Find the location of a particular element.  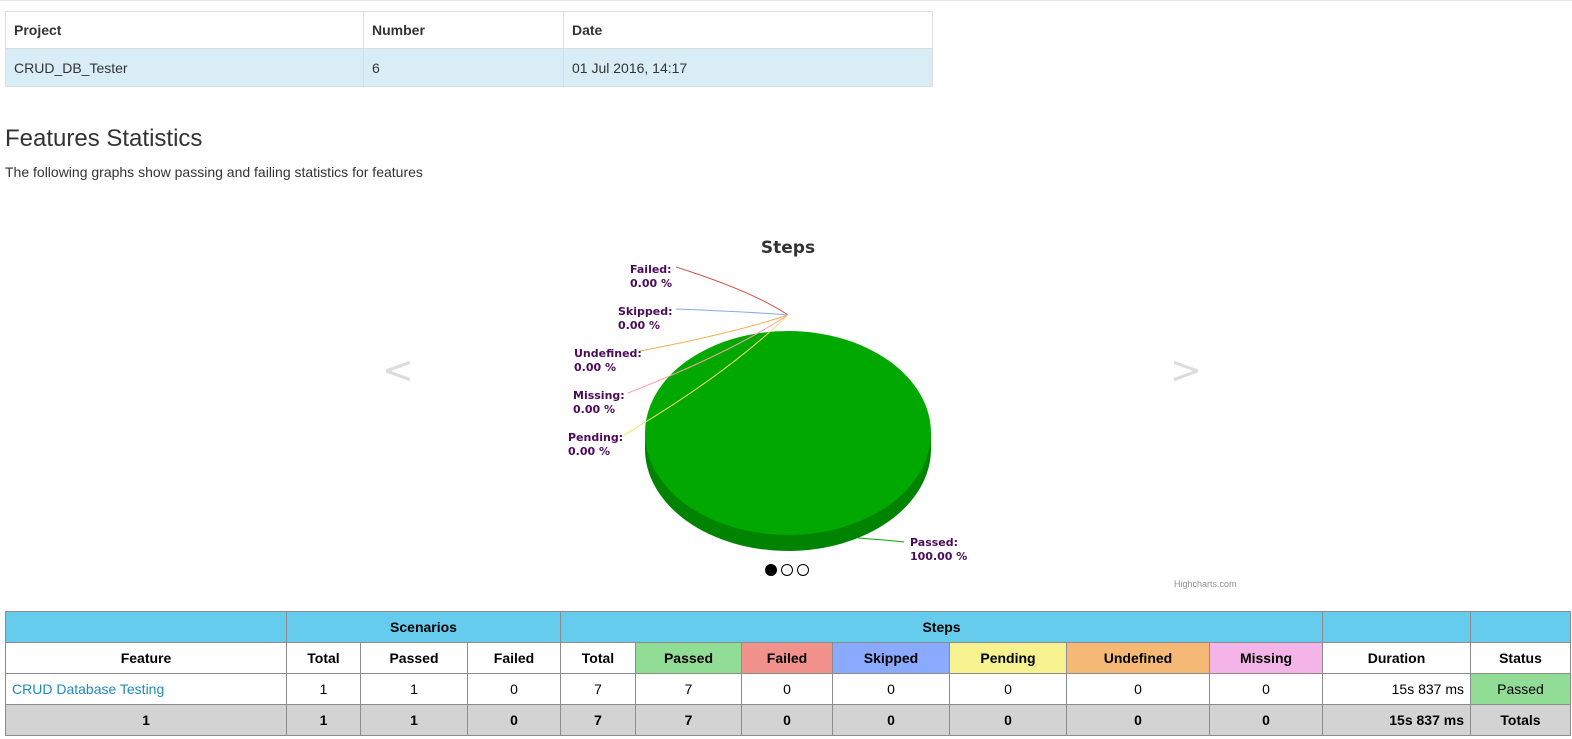

pie-value-missing: 0.00 % is located at coordinates (594, 409).